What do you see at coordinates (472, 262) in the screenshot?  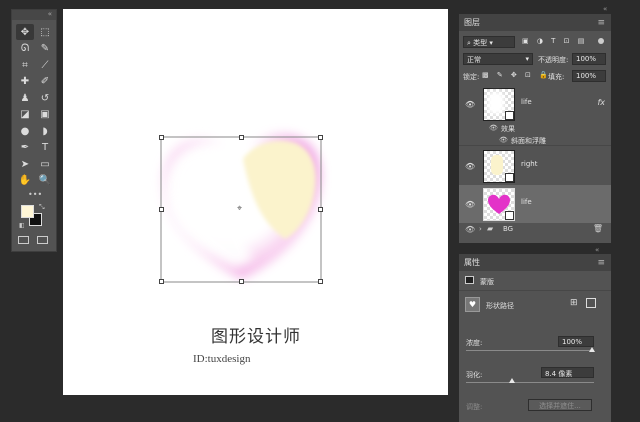 I see `tab-properties: 属性` at bounding box center [472, 262].